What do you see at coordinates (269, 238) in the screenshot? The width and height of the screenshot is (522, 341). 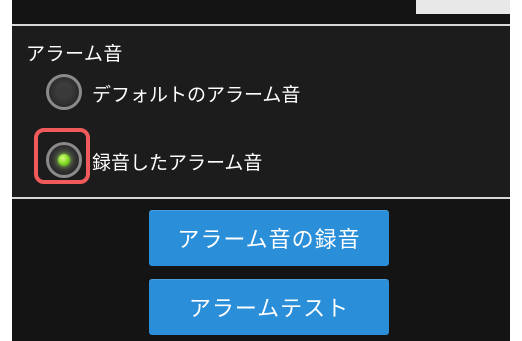 I see `record-alarm-button: アラーム音の録音` at bounding box center [269, 238].